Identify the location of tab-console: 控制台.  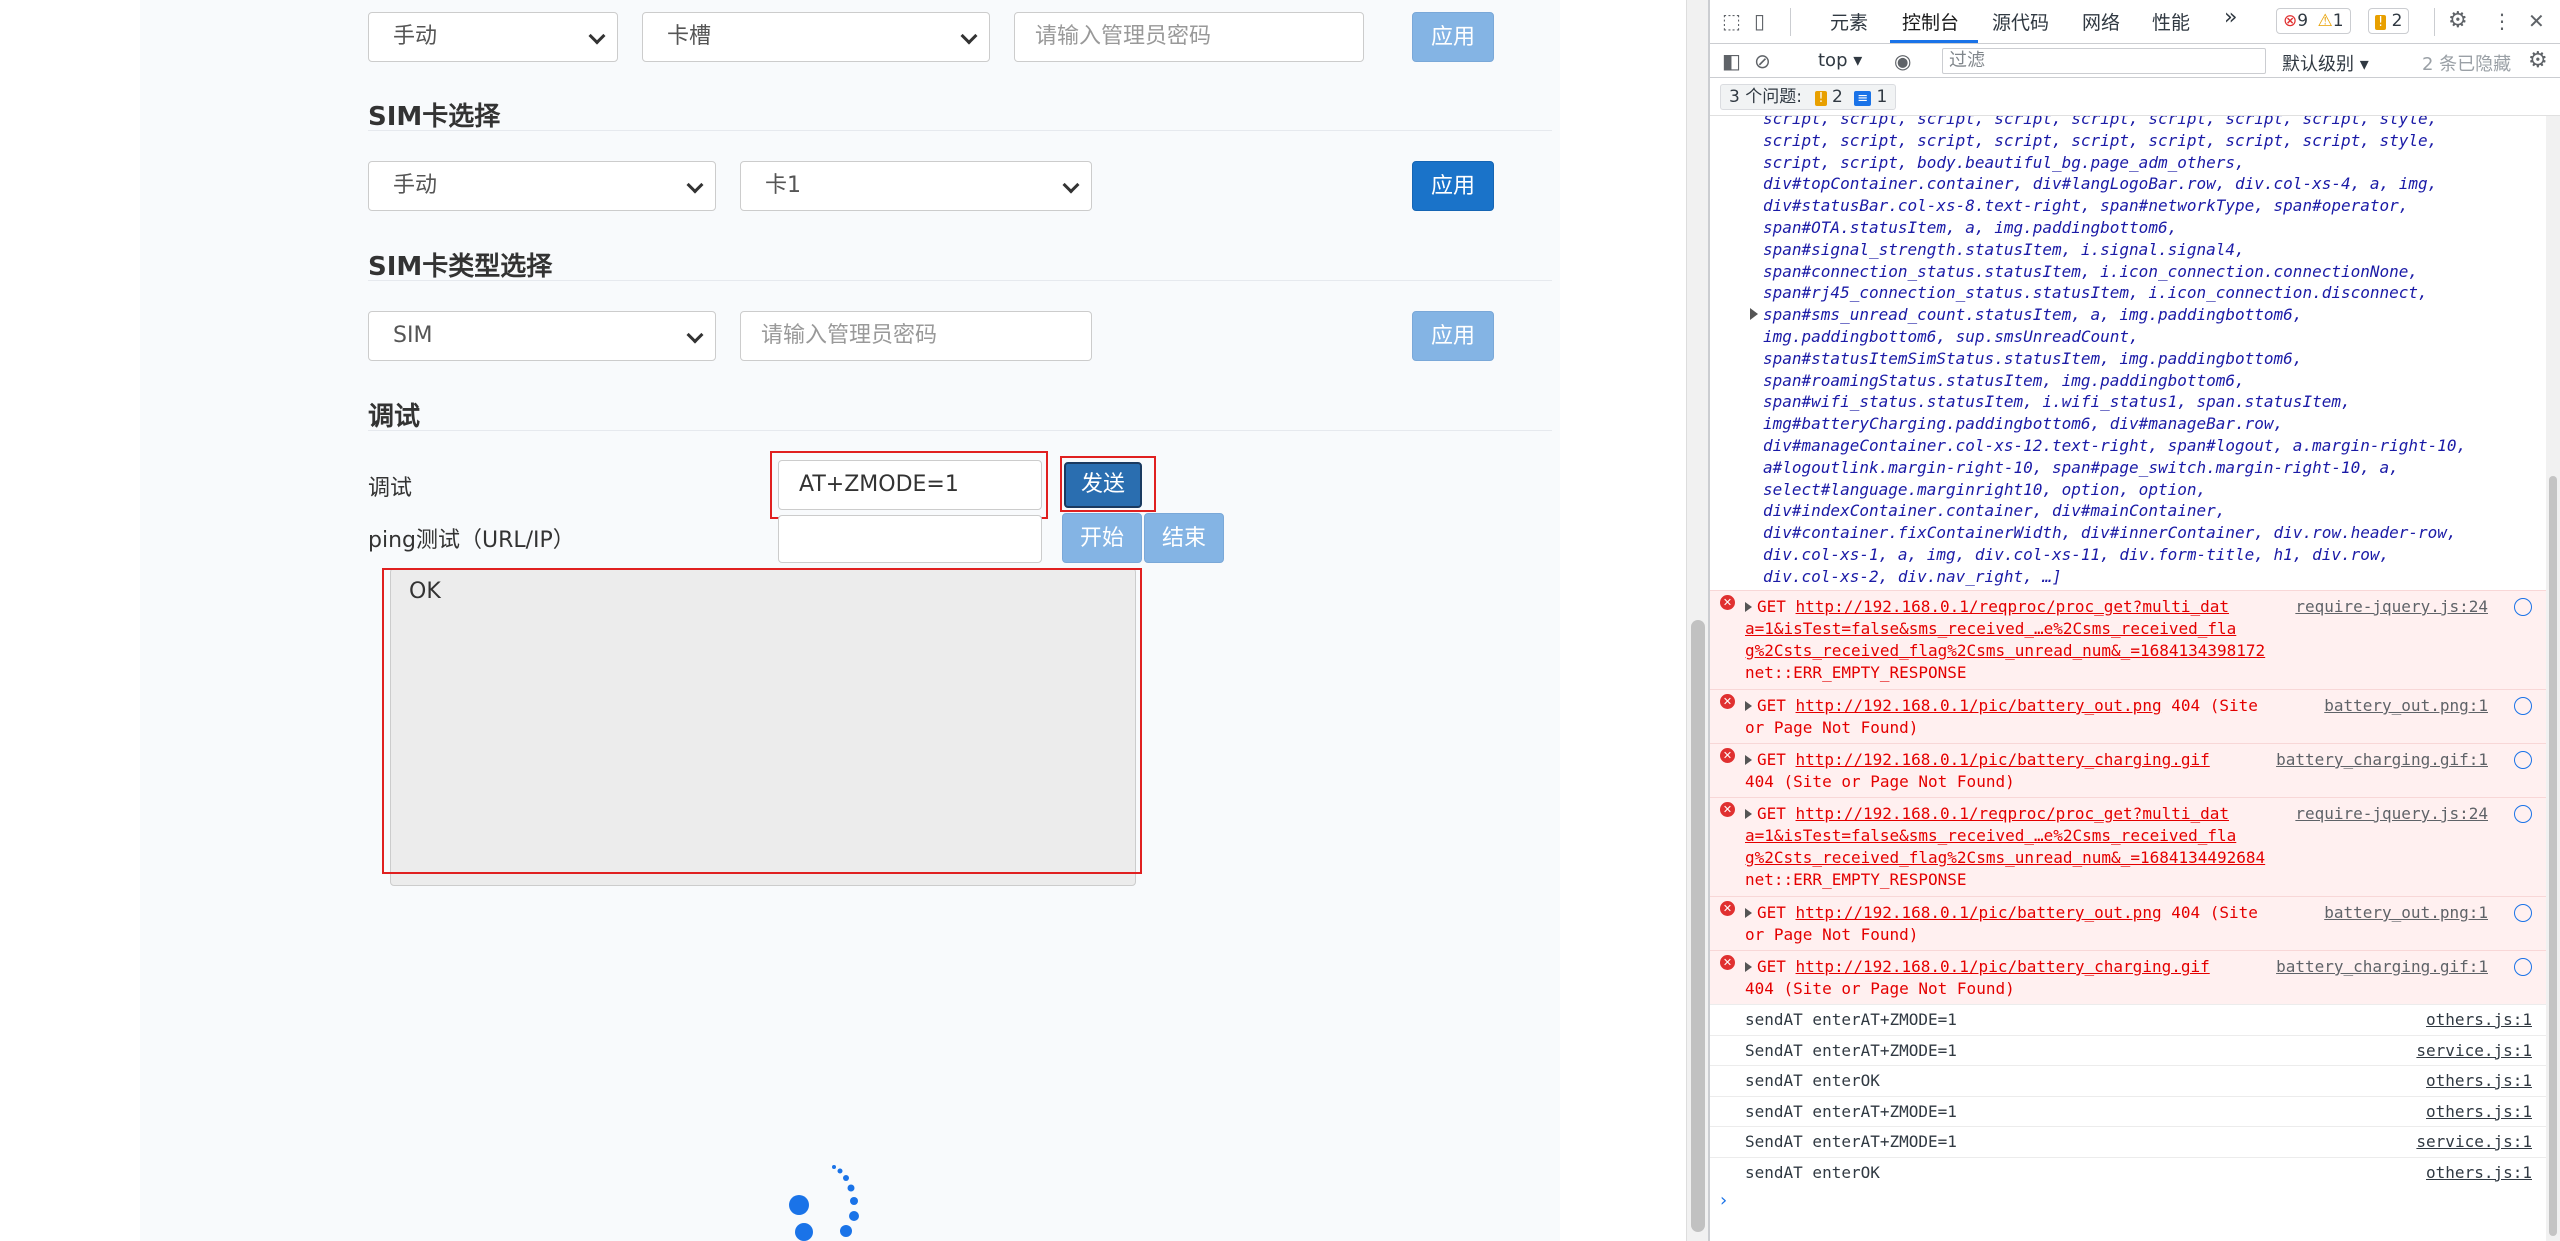
(1930, 21).